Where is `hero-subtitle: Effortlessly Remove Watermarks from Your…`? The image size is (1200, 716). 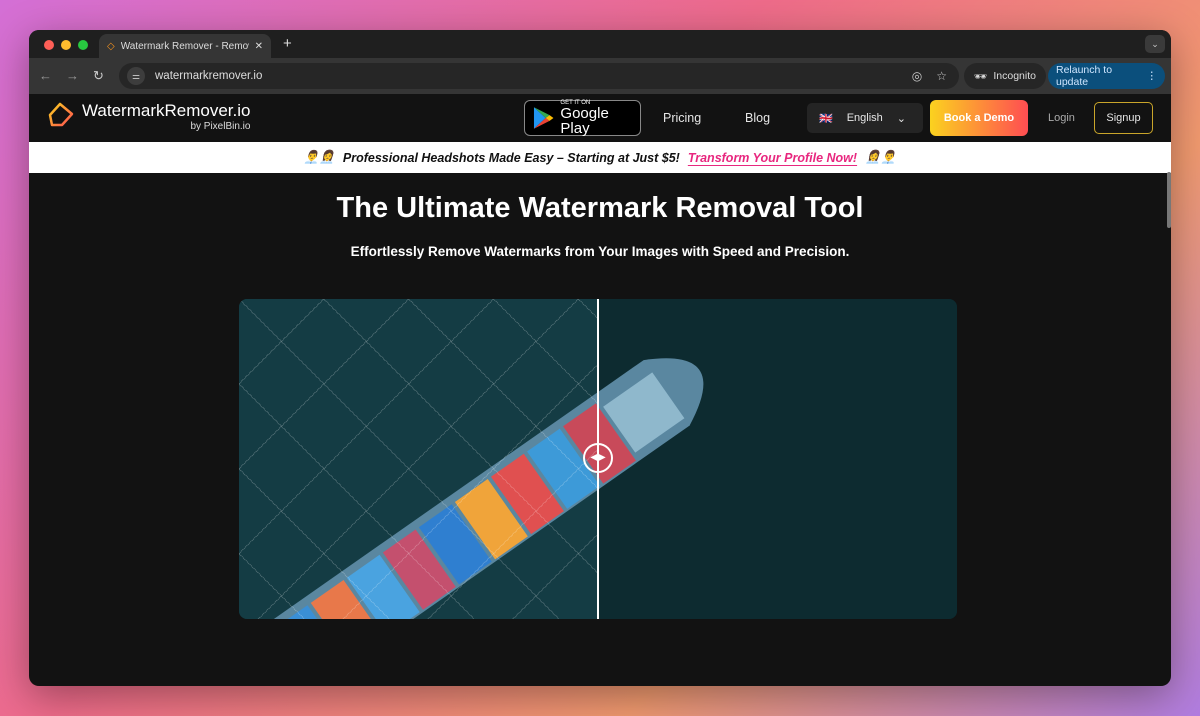
hero-subtitle: Effortlessly Remove Watermarks from Your… is located at coordinates (600, 251).